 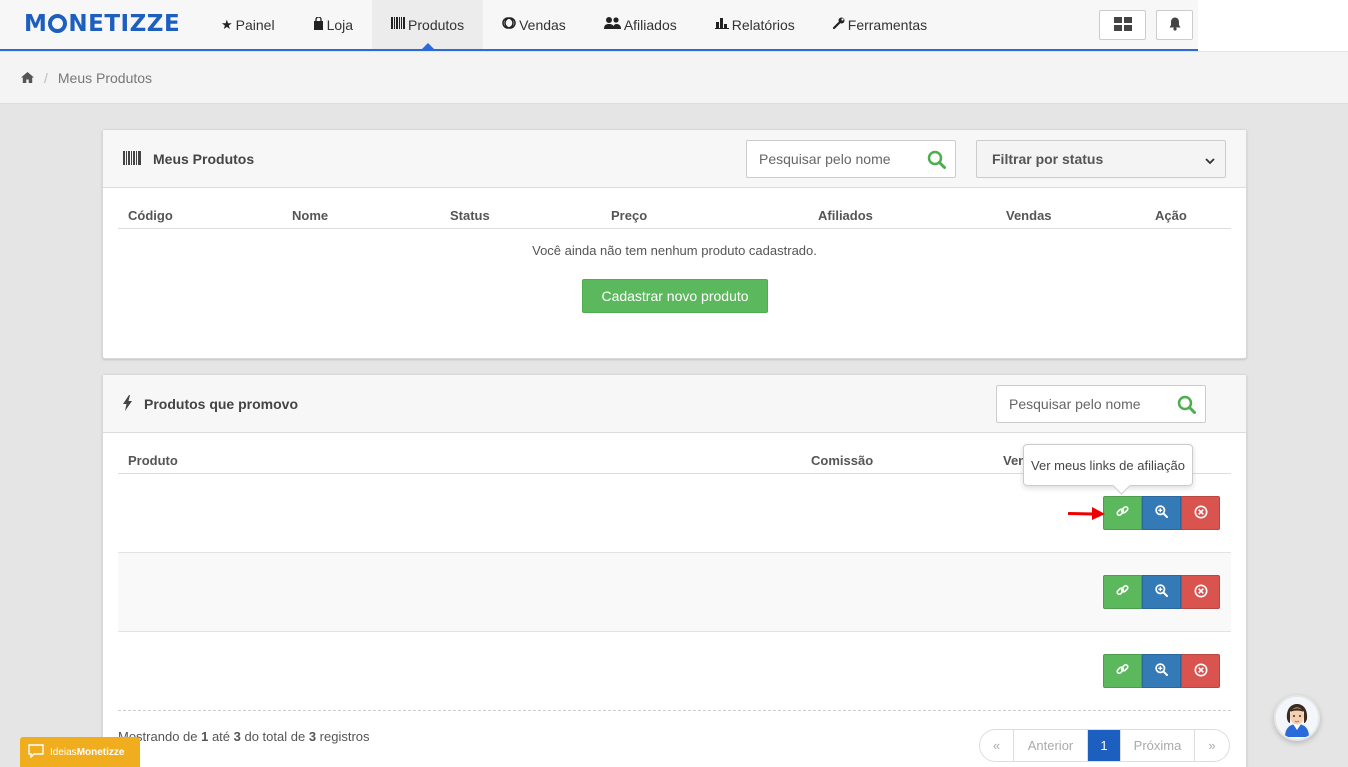 I want to click on my-products-title: Meus Produtos, so click(x=188, y=159).